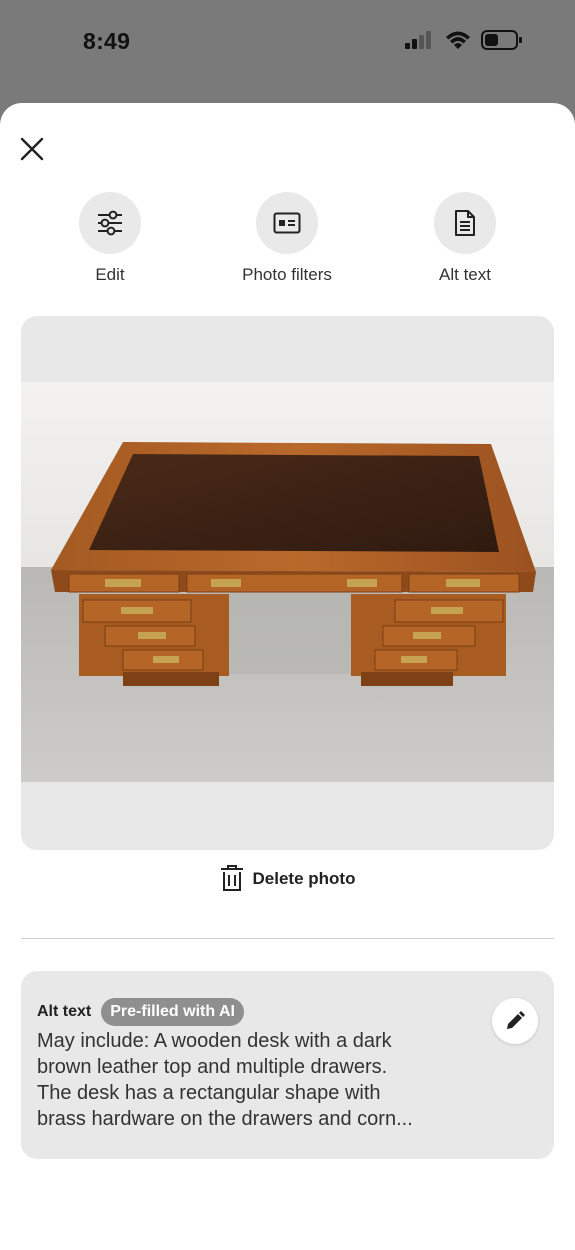  I want to click on alt-text-action: Alt text, so click(465, 238).